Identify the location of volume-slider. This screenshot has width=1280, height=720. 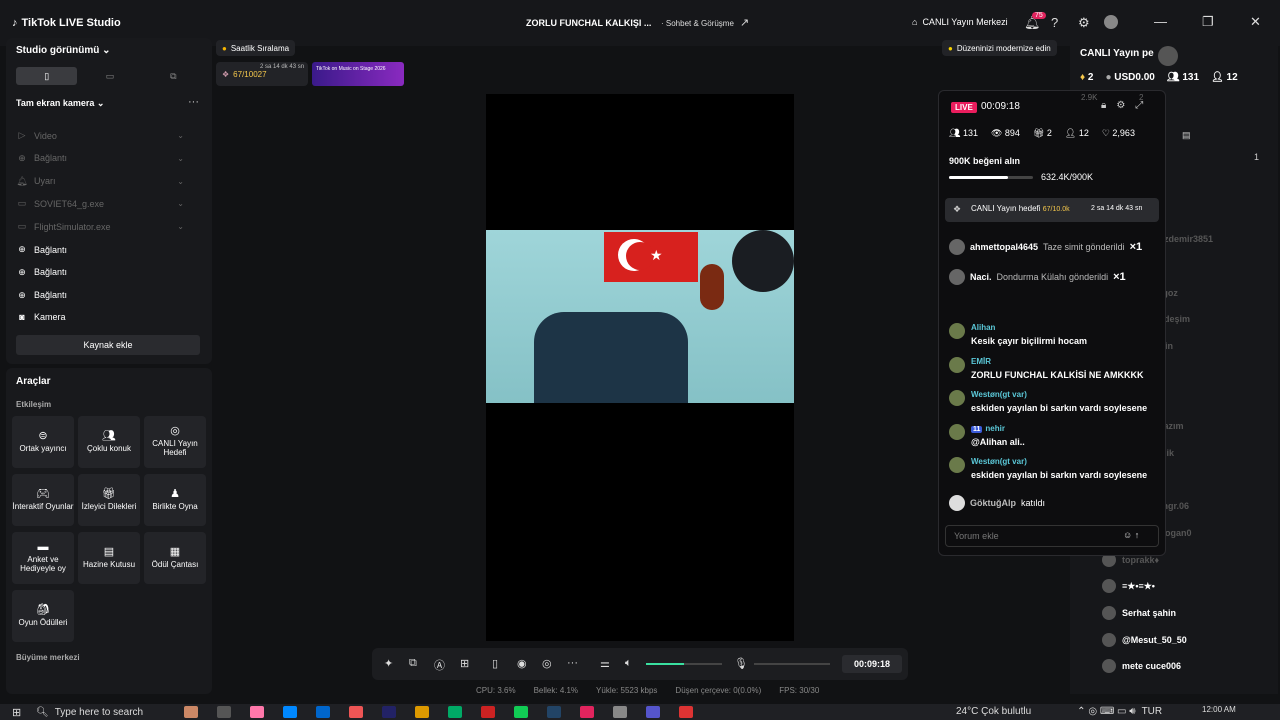
(684, 664).